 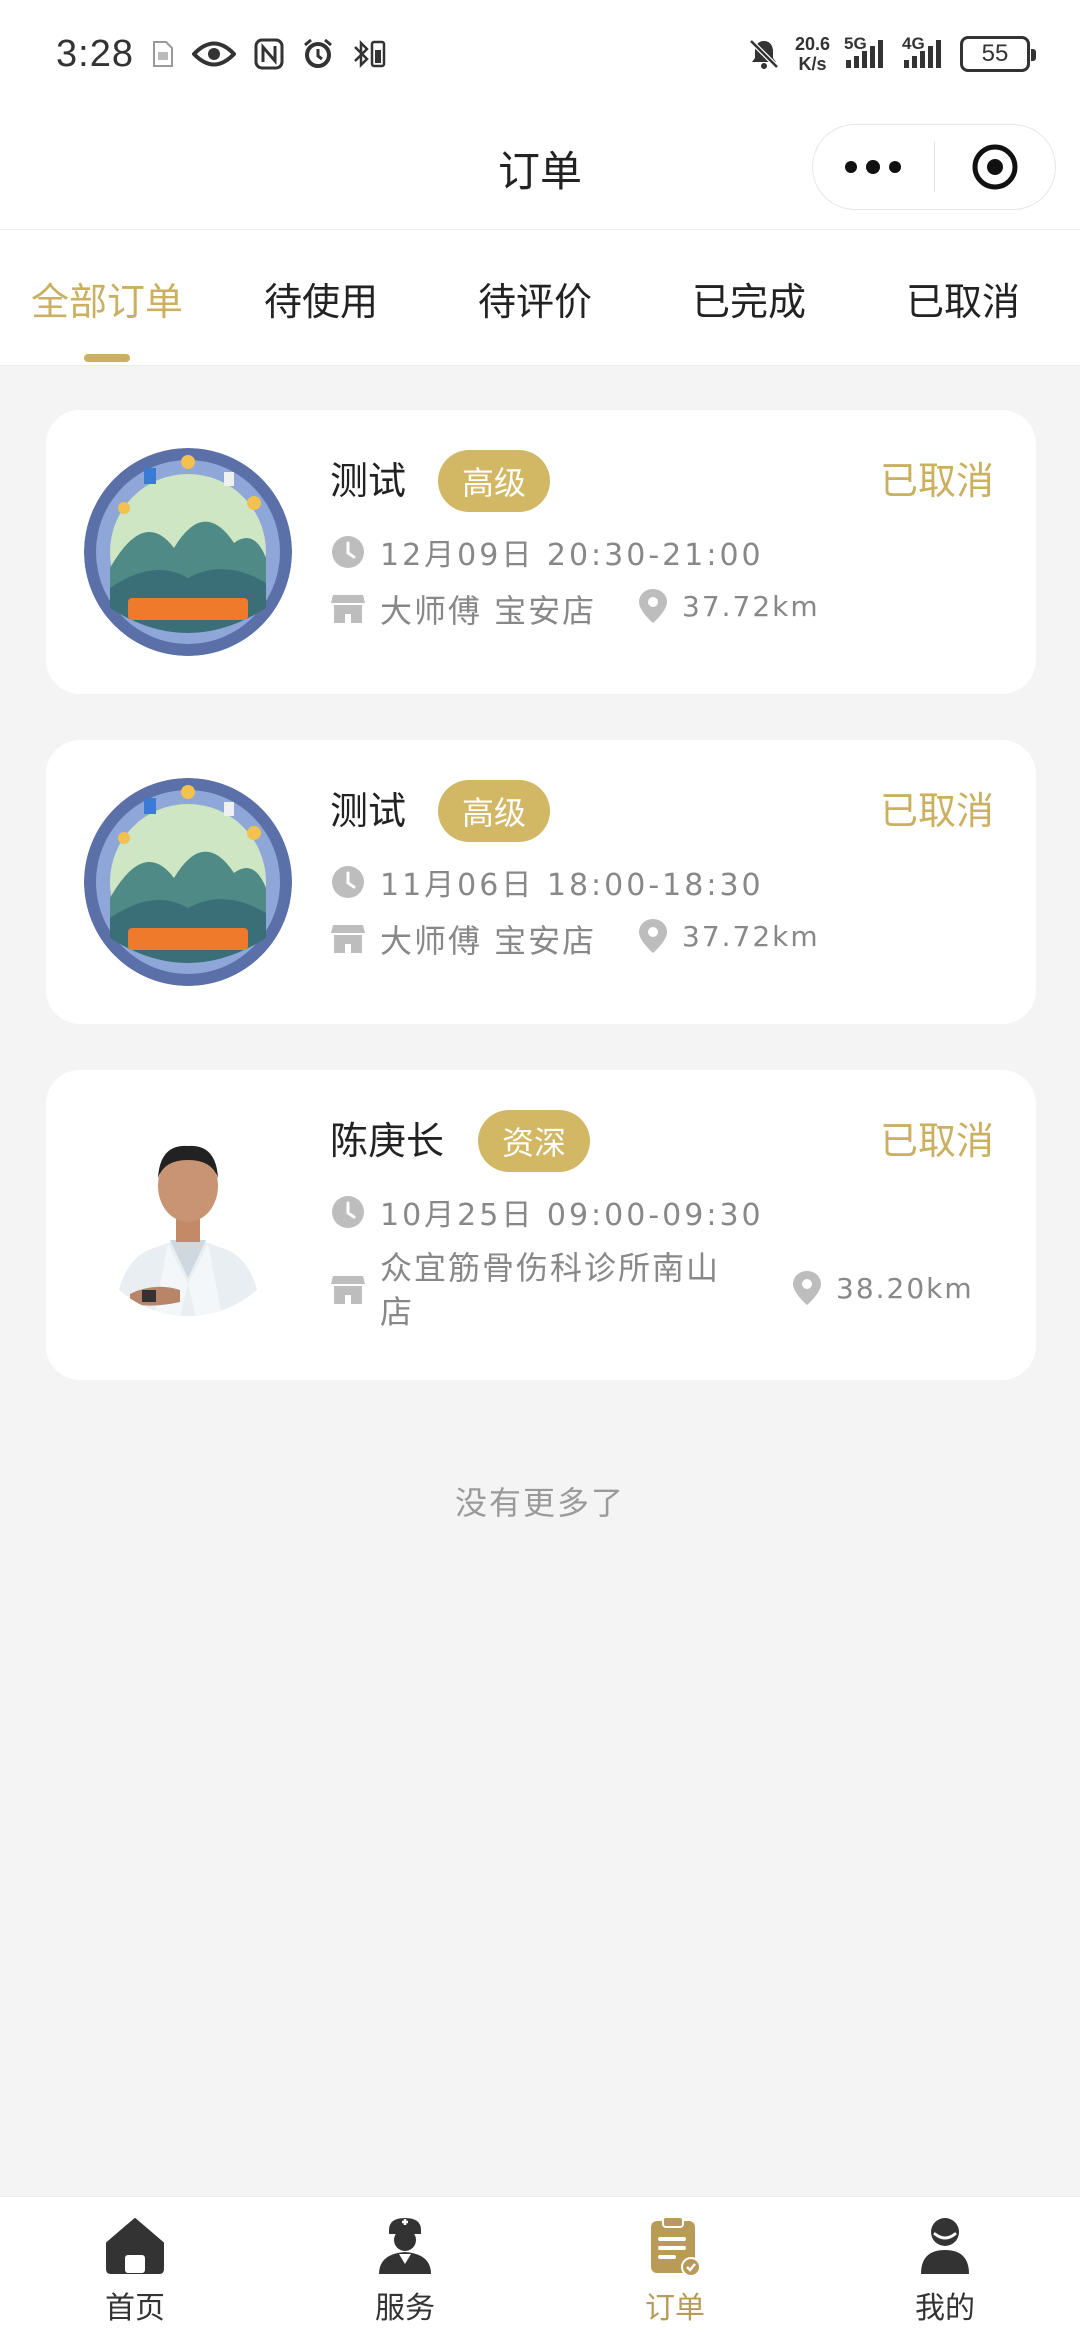 I want to click on net-speed: 20.6 K/s, so click(x=812, y=54).